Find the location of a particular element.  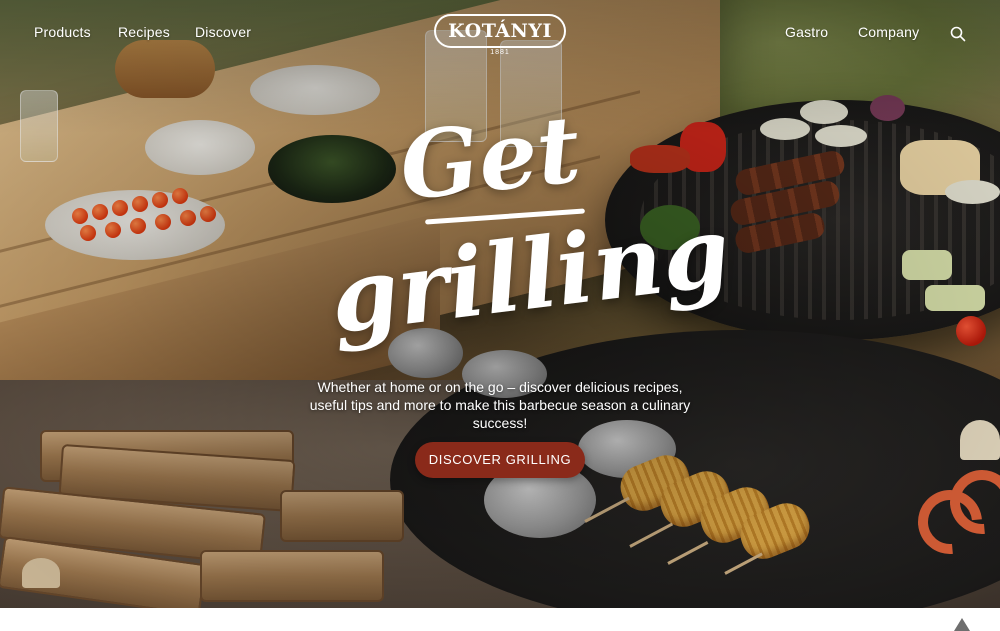

kotanyi-logo: KOTÁNYI 1881 is located at coordinates (500, 34).